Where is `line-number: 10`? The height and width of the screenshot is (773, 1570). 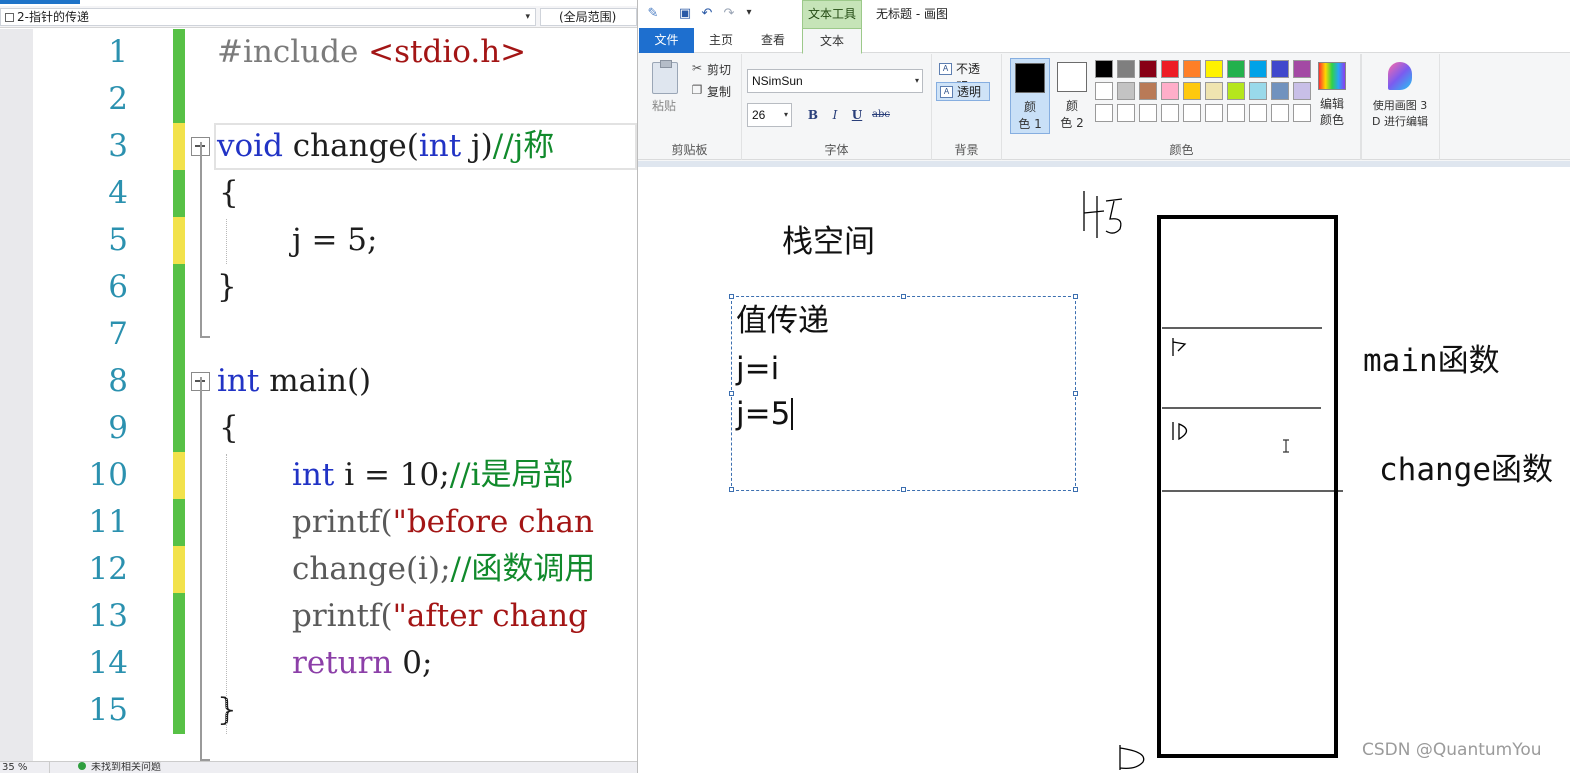 line-number: 10 is located at coordinates (108, 475).